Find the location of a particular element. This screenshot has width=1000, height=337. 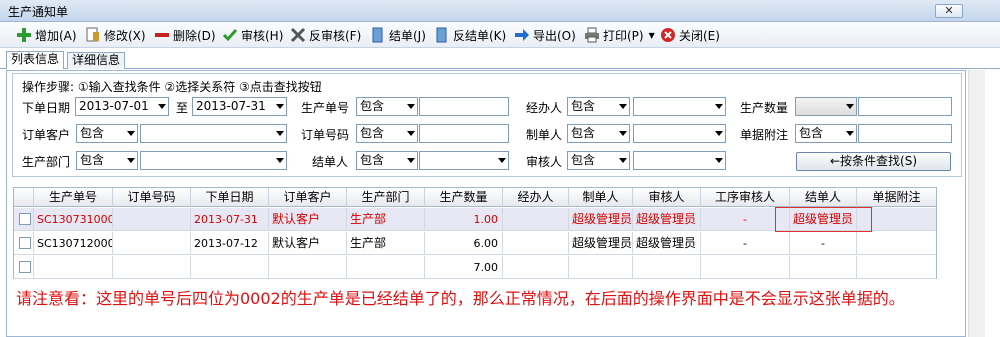

close-button: 关闭(E) is located at coordinates (690, 35).